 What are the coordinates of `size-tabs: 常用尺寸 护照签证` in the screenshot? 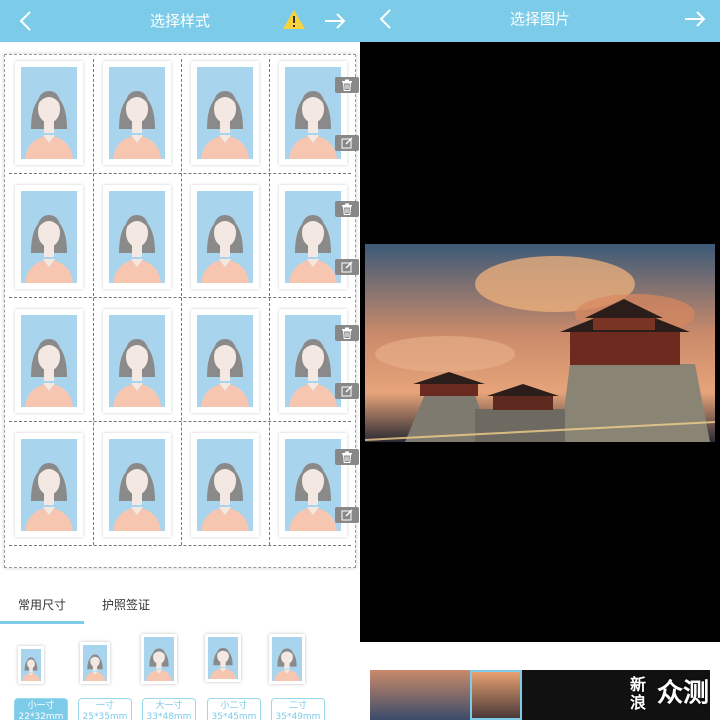 It's located at (180, 607).